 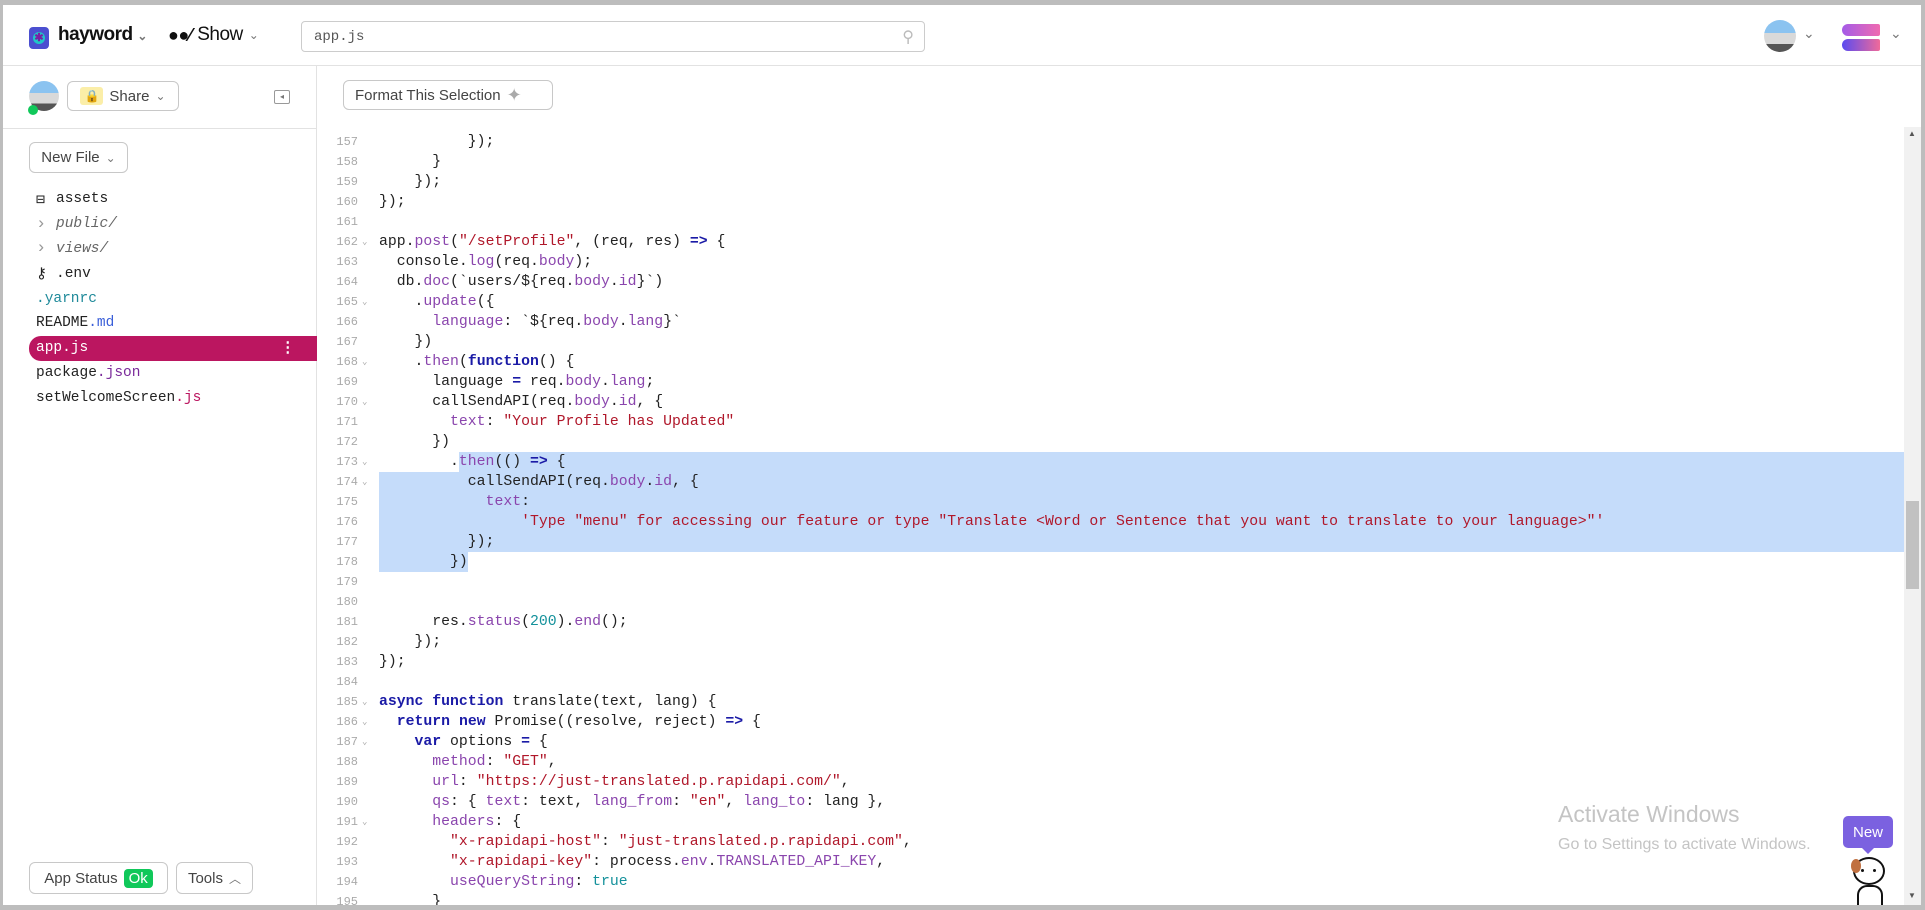 I want to click on code-line: 178 }), so click(x=1111, y=562).